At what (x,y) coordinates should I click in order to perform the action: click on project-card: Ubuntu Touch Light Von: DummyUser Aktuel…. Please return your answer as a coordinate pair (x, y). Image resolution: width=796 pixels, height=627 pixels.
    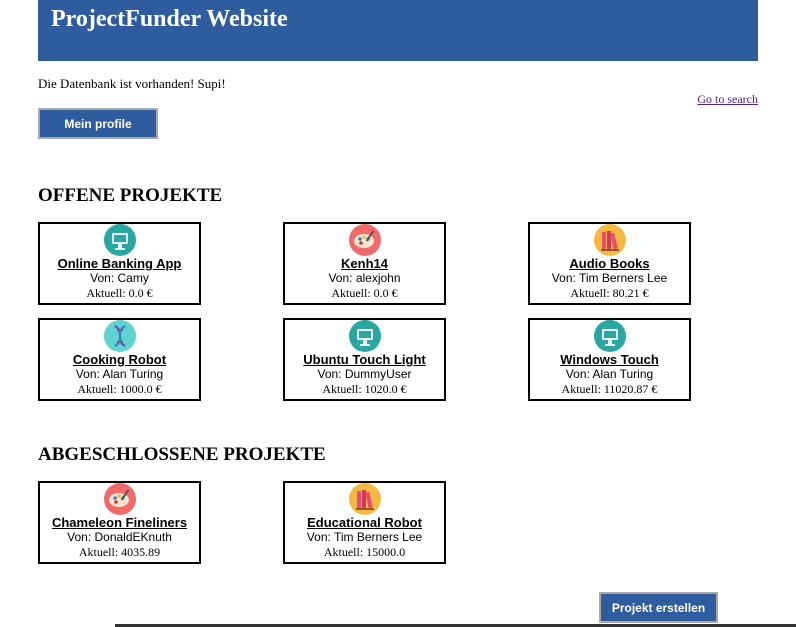
    Looking at the image, I should click on (364, 359).